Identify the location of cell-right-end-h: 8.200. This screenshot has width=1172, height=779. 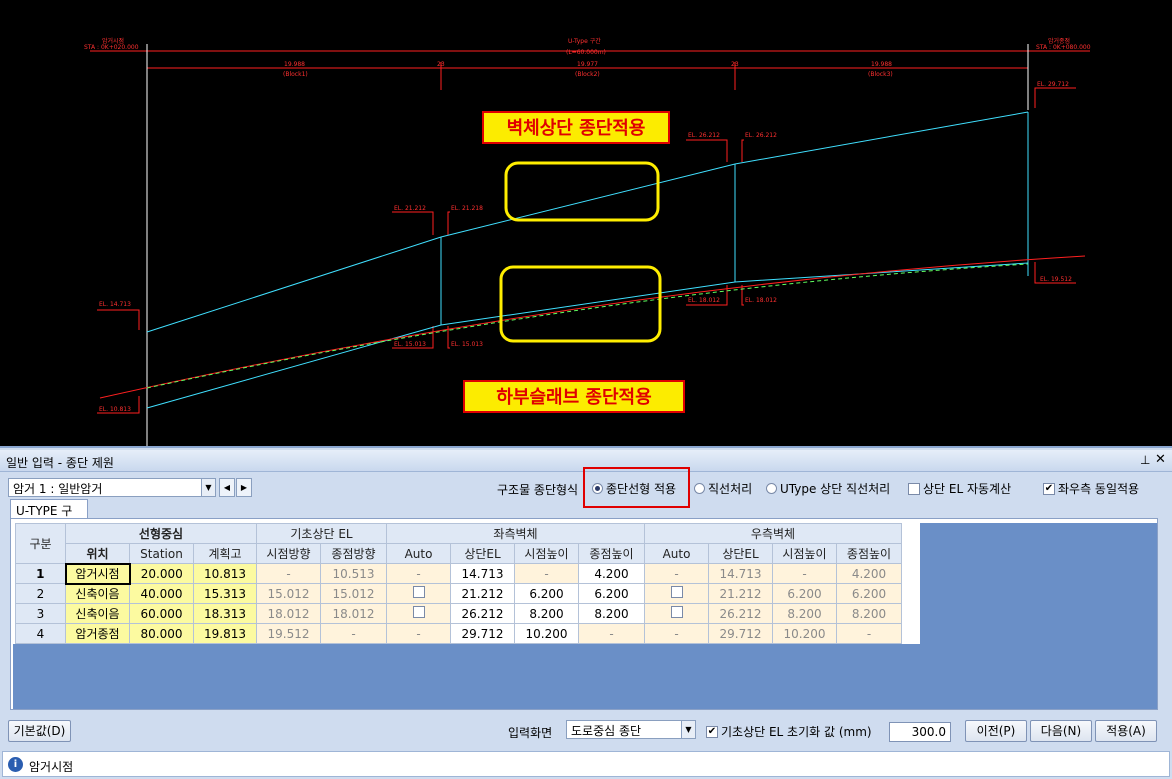
(869, 613).